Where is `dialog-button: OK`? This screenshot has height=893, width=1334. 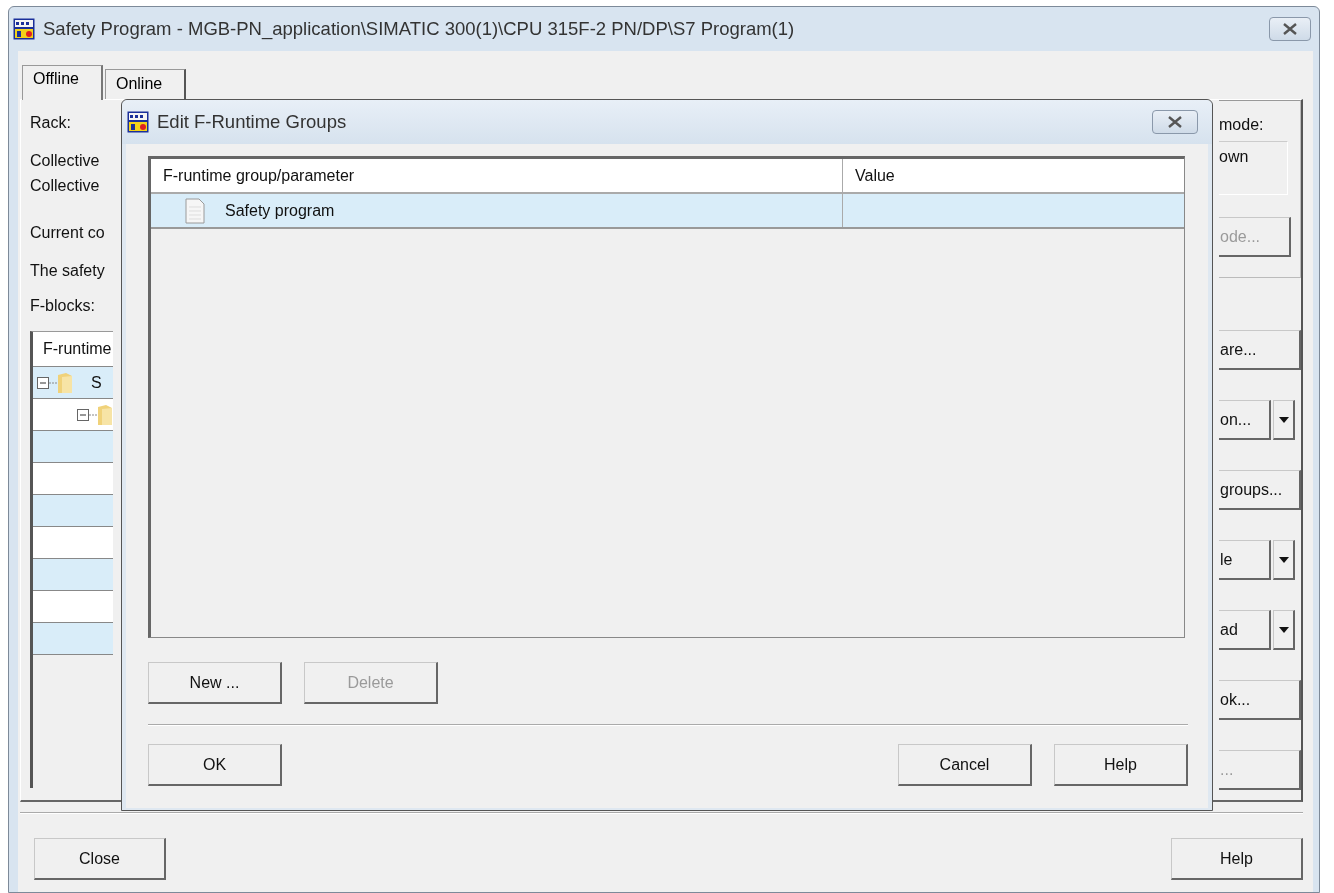
dialog-button: OK is located at coordinates (215, 765).